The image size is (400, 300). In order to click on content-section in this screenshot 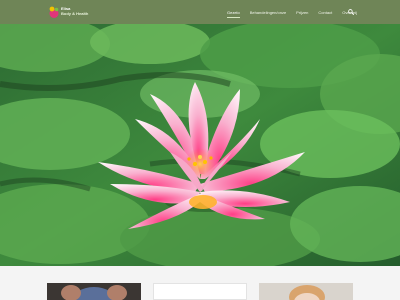, I will do `click(200, 283)`.